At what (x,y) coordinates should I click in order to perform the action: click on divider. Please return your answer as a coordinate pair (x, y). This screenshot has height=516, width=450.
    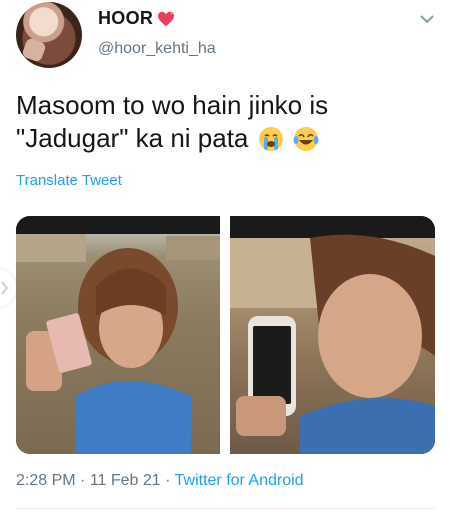
    Looking at the image, I should click on (225, 508).